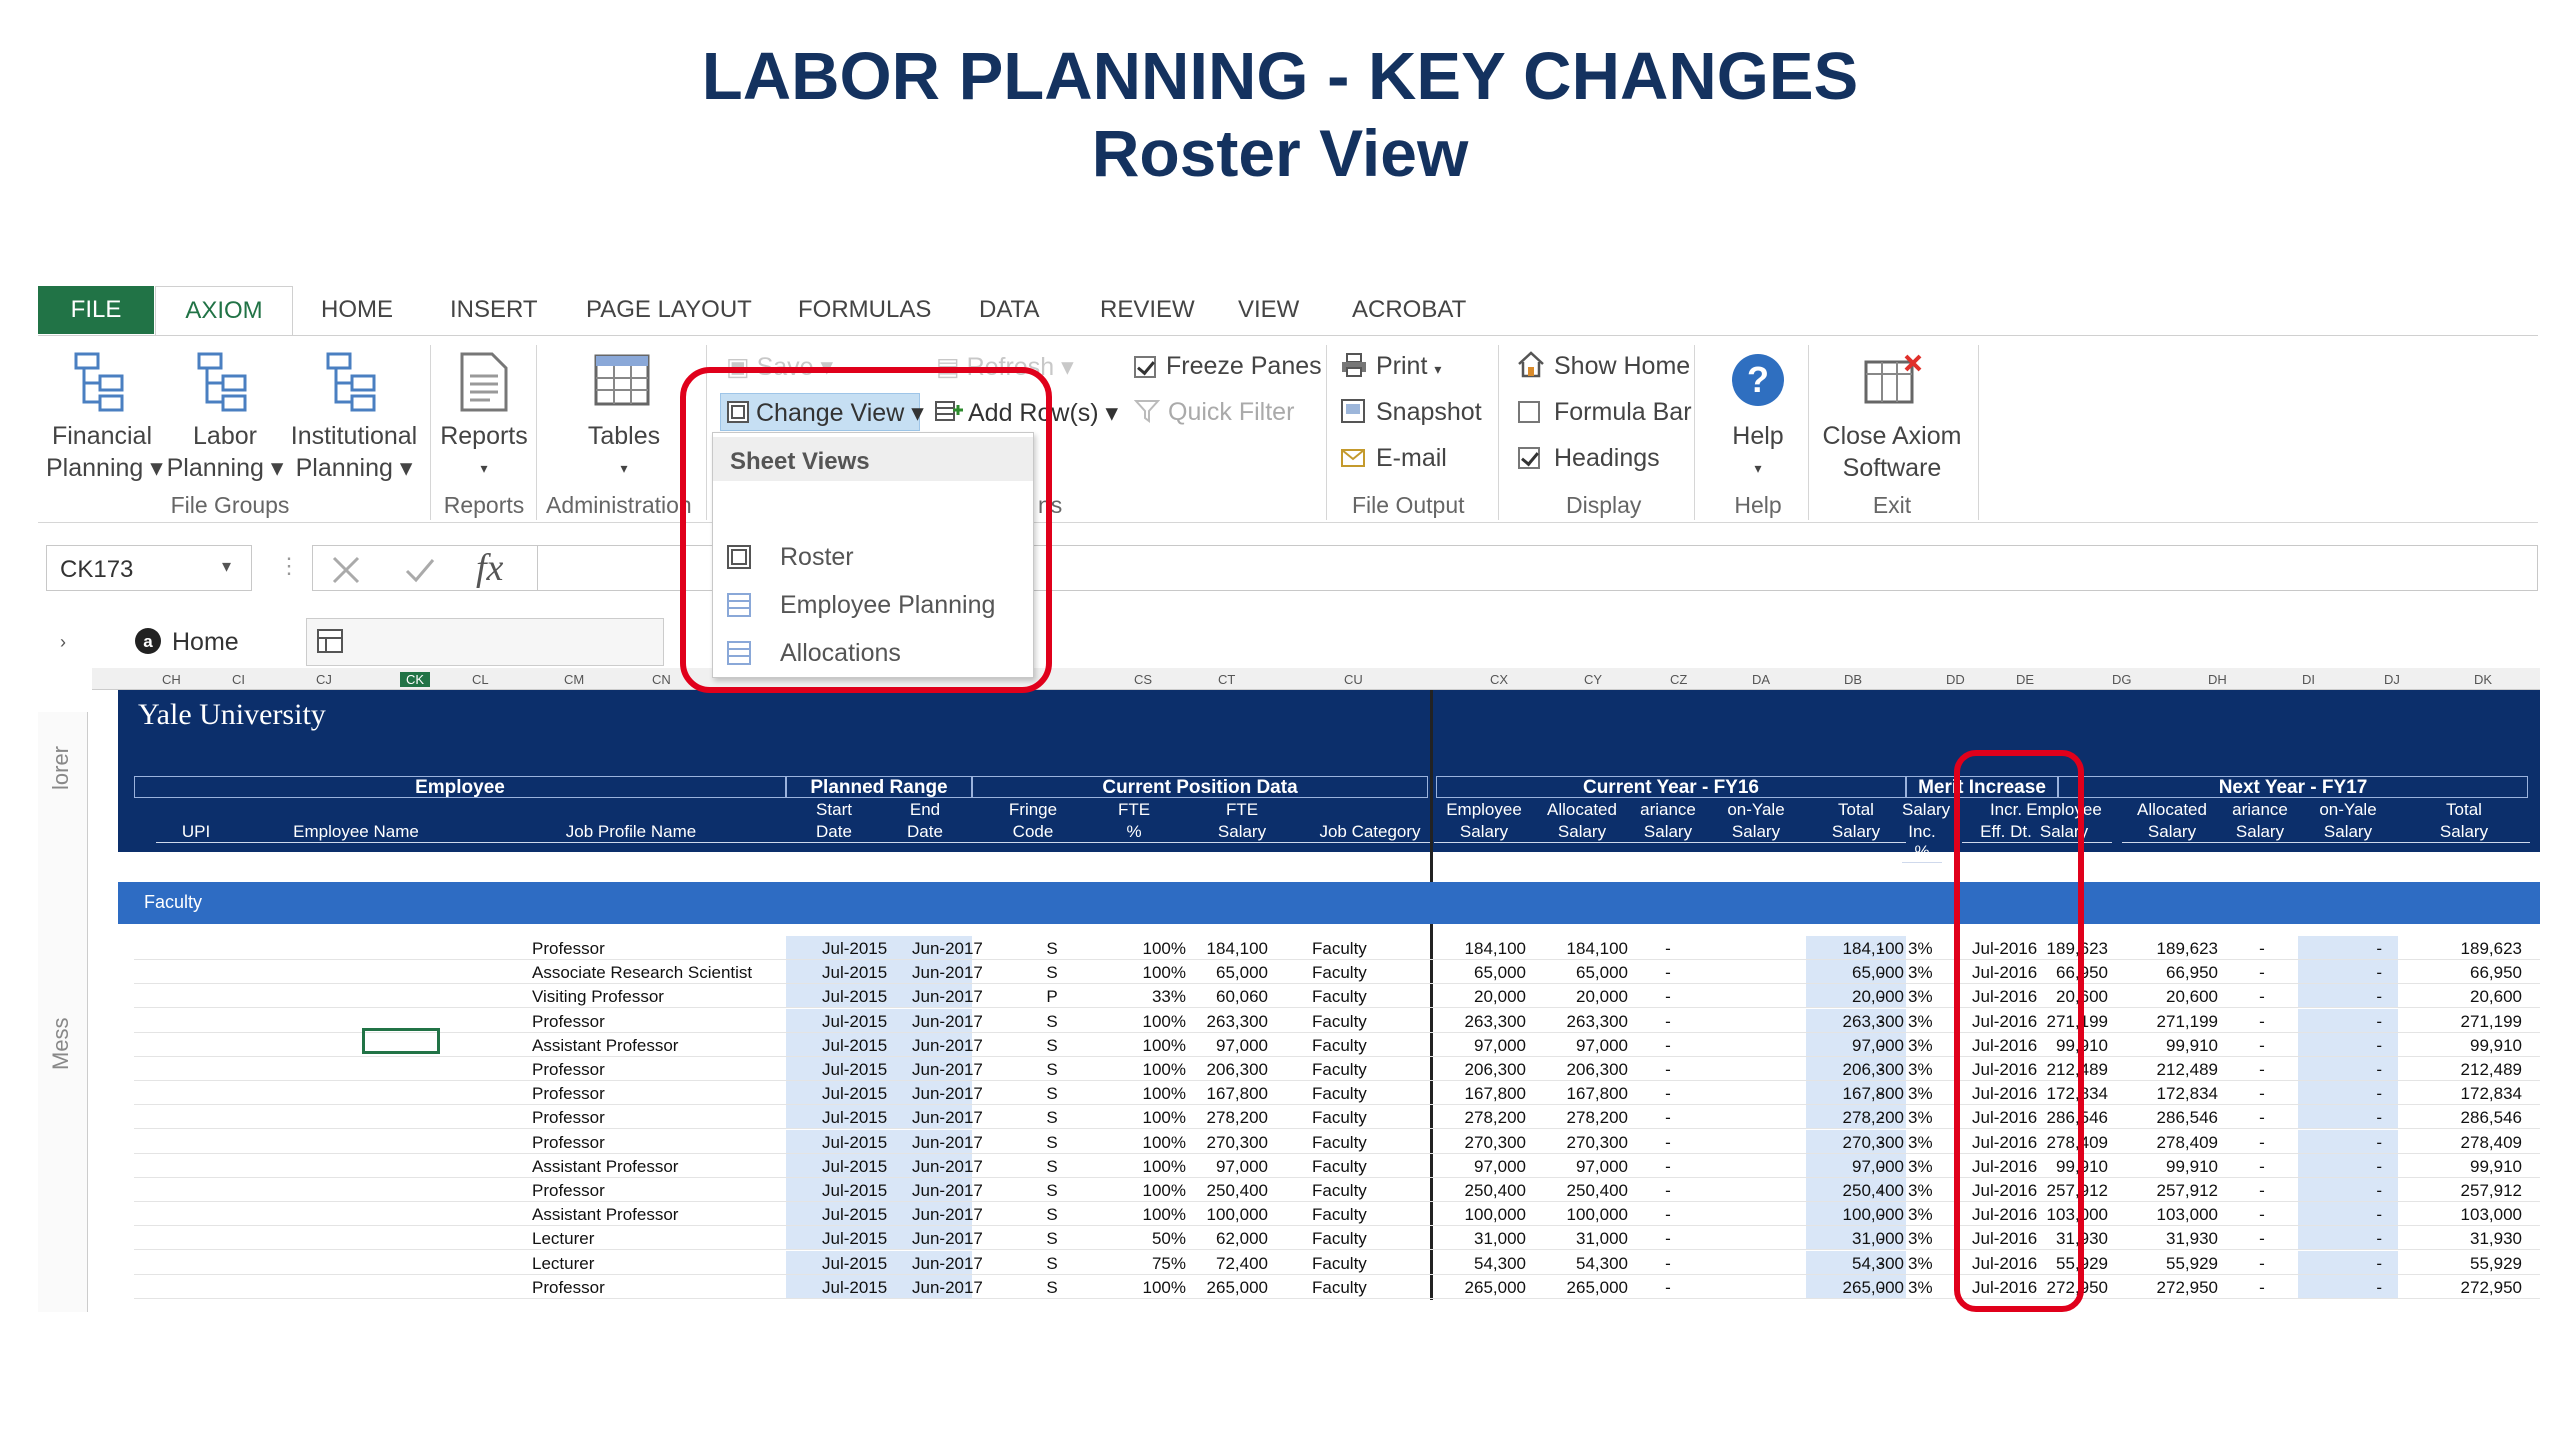 The height and width of the screenshot is (1440, 2560). Describe the element at coordinates (2293, 787) in the screenshot. I see `group-next-year: Next Year - FY17` at that location.